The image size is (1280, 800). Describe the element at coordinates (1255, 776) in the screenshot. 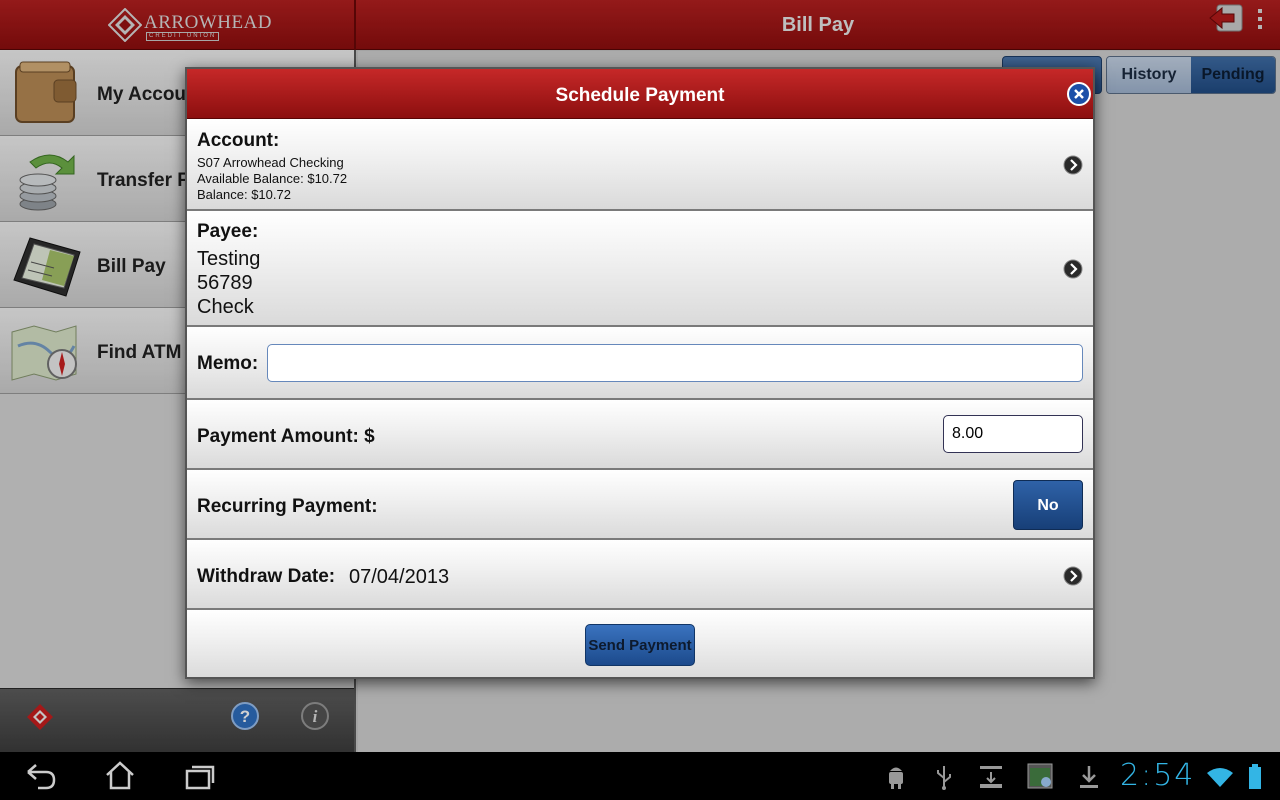

I see `battery-icon` at that location.